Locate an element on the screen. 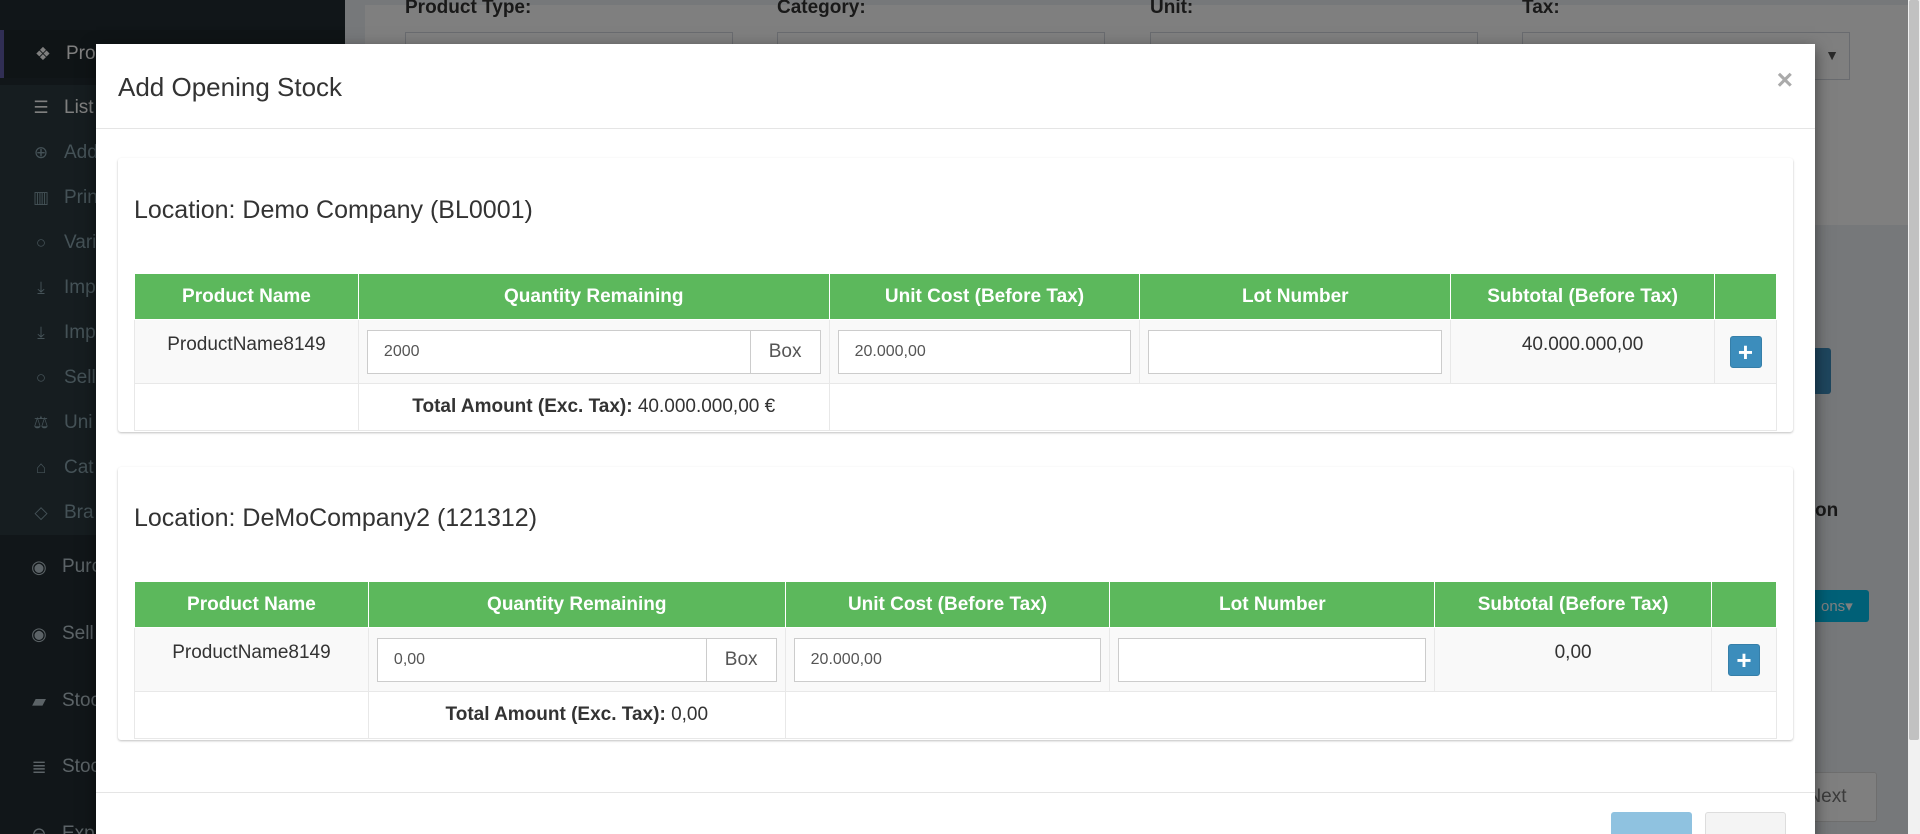  total-amount: Total Amount (Exc. Tax): 40.000.000,00 € is located at coordinates (593, 407).